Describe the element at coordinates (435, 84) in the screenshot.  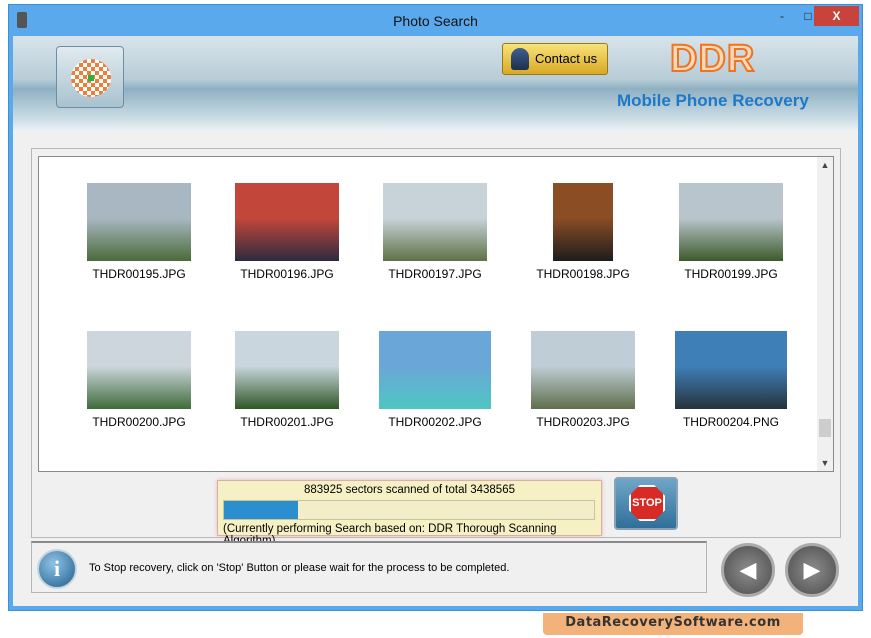
I see `header-banner: Contact us DDR Mobile Phone Recovery` at that location.